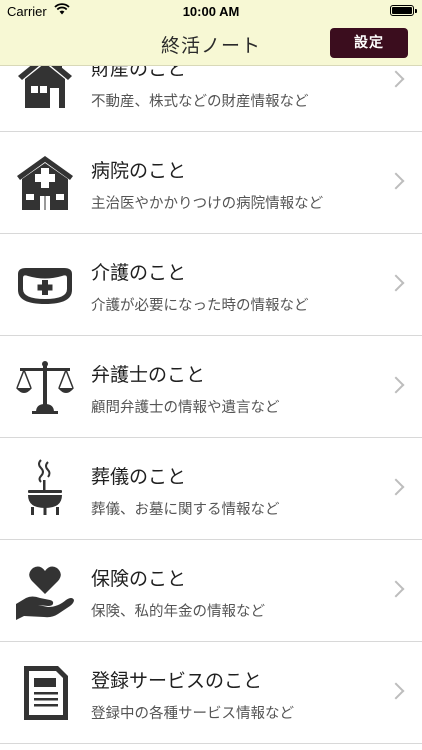  I want to click on battery-icon, so click(403, 10).